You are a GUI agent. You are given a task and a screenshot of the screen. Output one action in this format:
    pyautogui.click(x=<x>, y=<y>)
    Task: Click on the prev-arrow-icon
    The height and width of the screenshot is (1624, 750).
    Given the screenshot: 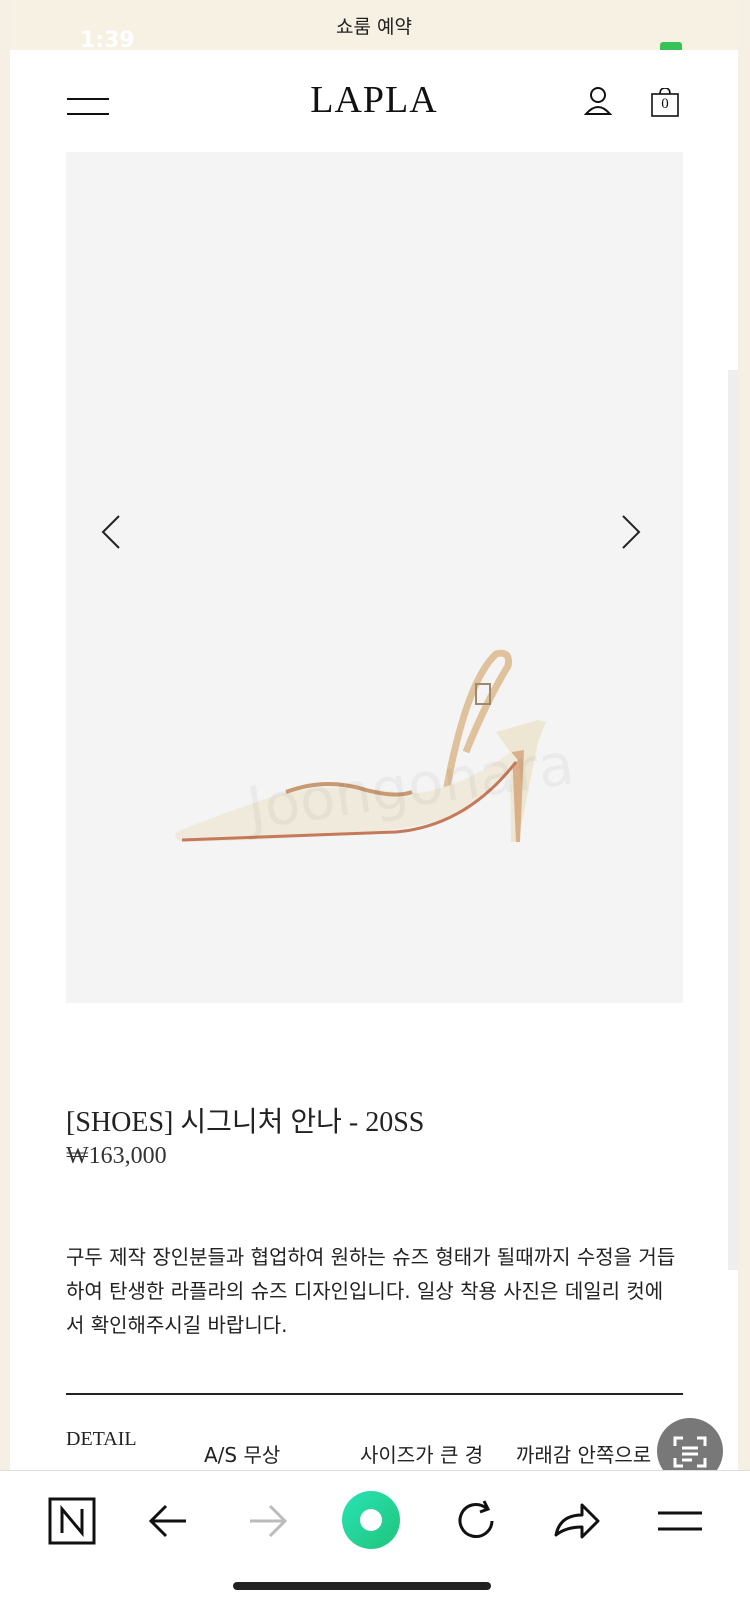 What is the action you would take?
    pyautogui.click(x=112, y=532)
    